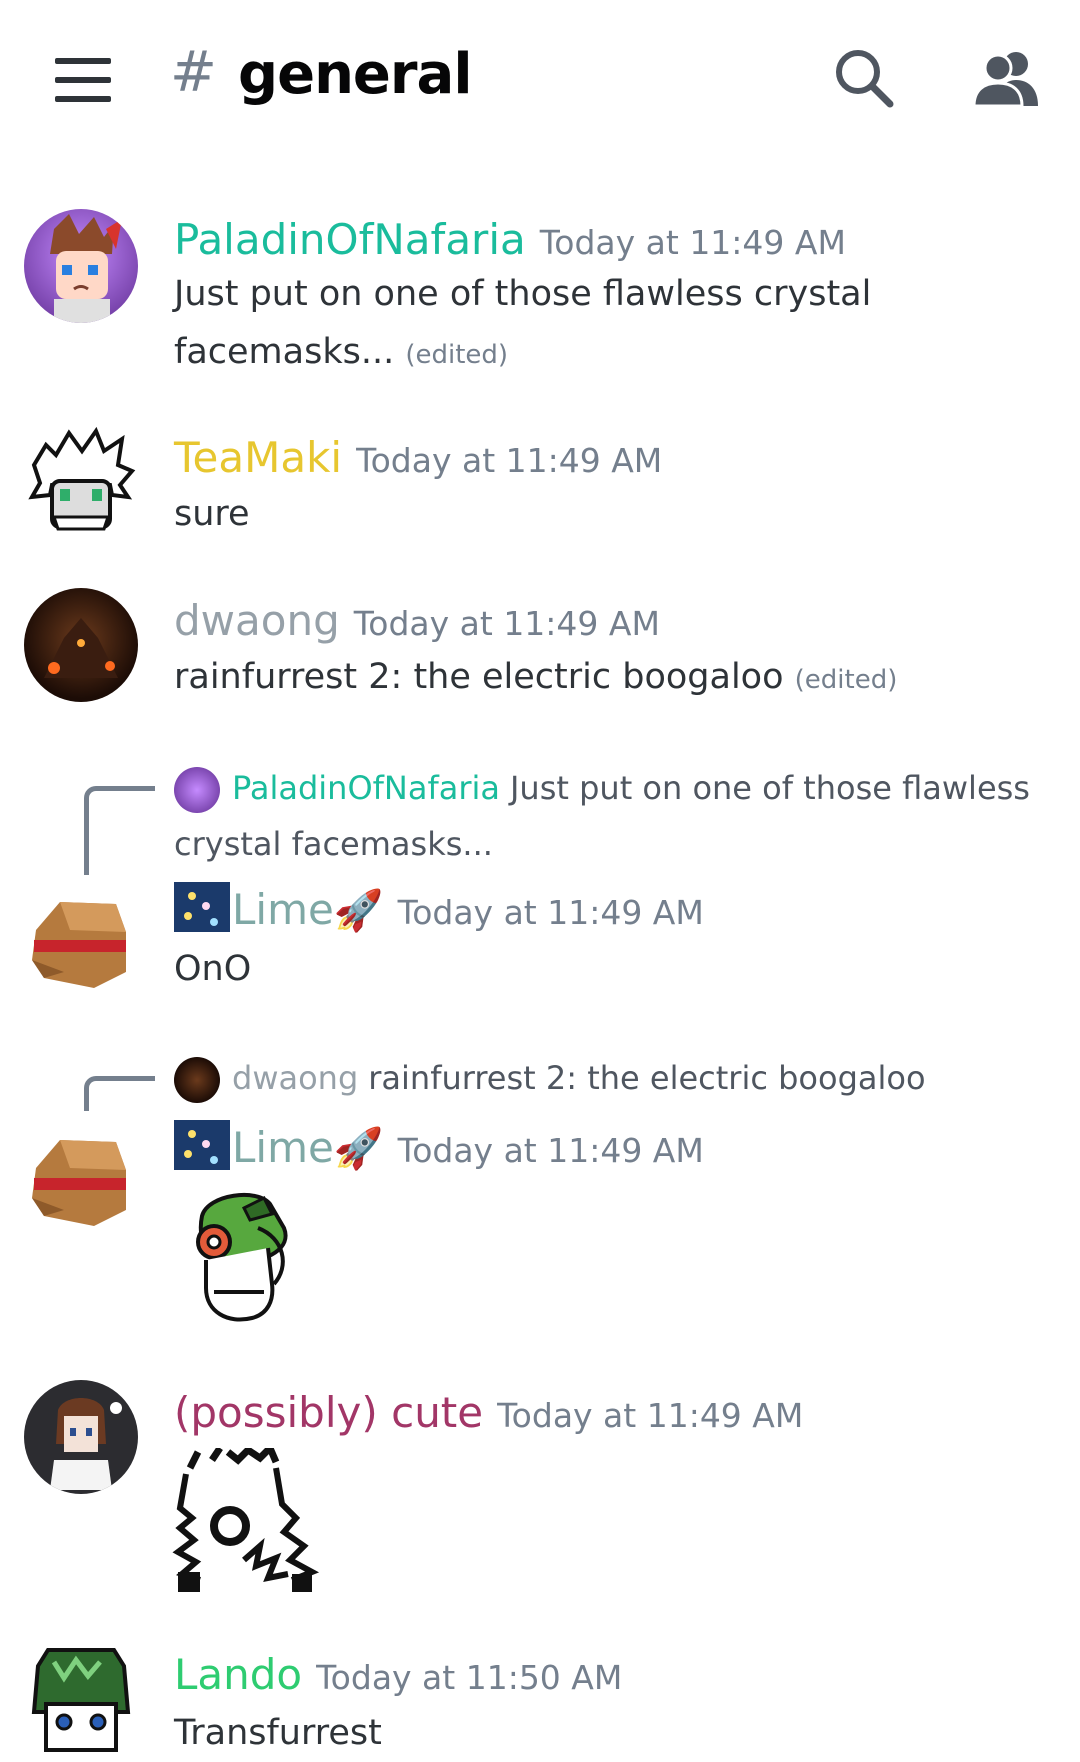 Image resolution: width=1080 pixels, height=1762 pixels. What do you see at coordinates (647, 1078) in the screenshot?
I see `reply-text: rainfurrest 2: the electric boogaloo` at bounding box center [647, 1078].